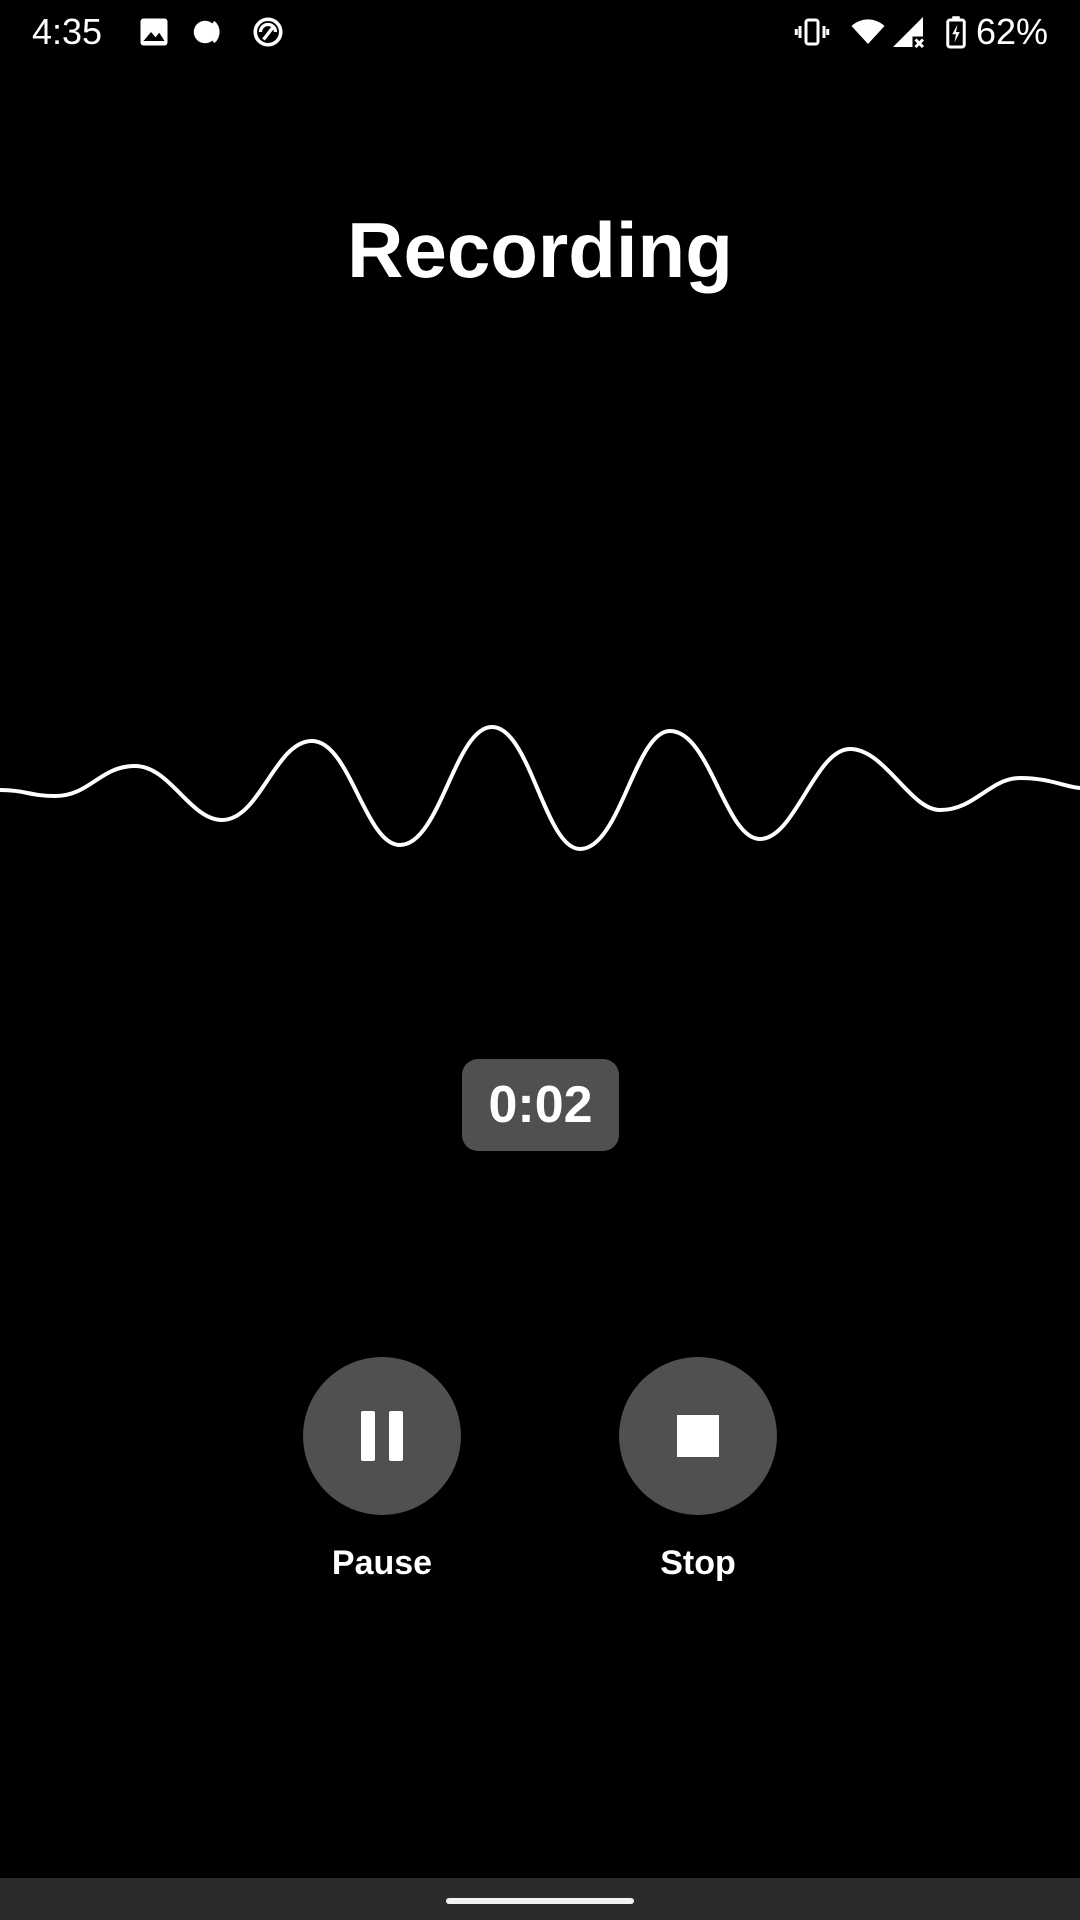  What do you see at coordinates (909, 33) in the screenshot?
I see `signal-no-service-icon` at bounding box center [909, 33].